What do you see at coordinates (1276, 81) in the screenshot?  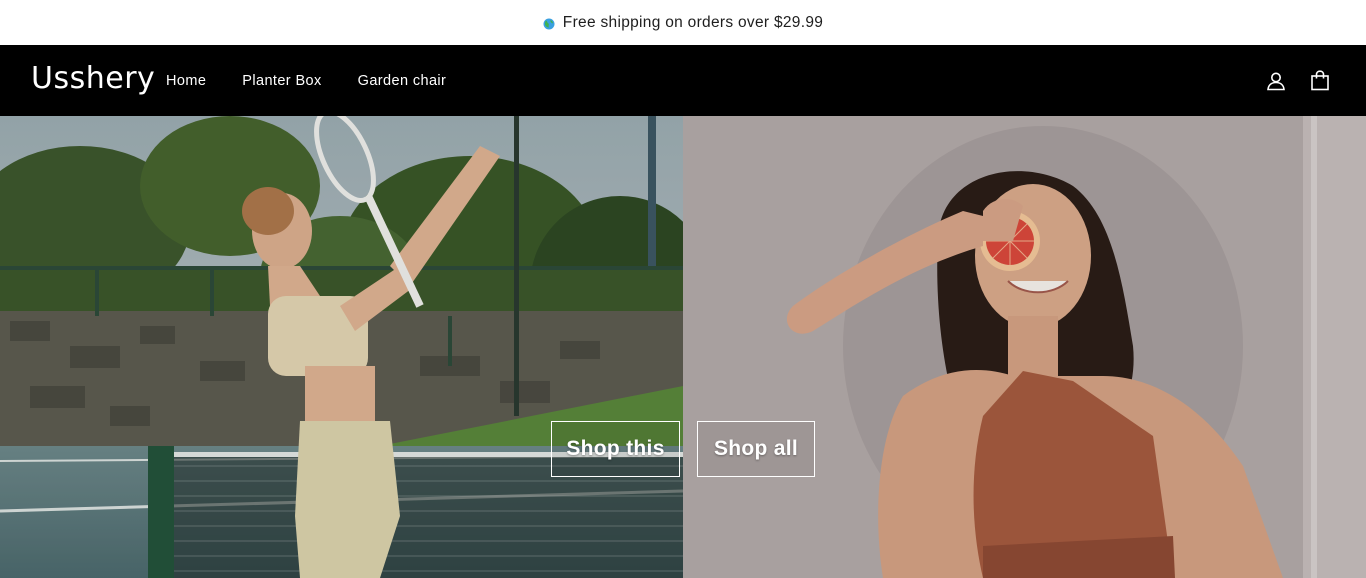 I see `account-icon` at bounding box center [1276, 81].